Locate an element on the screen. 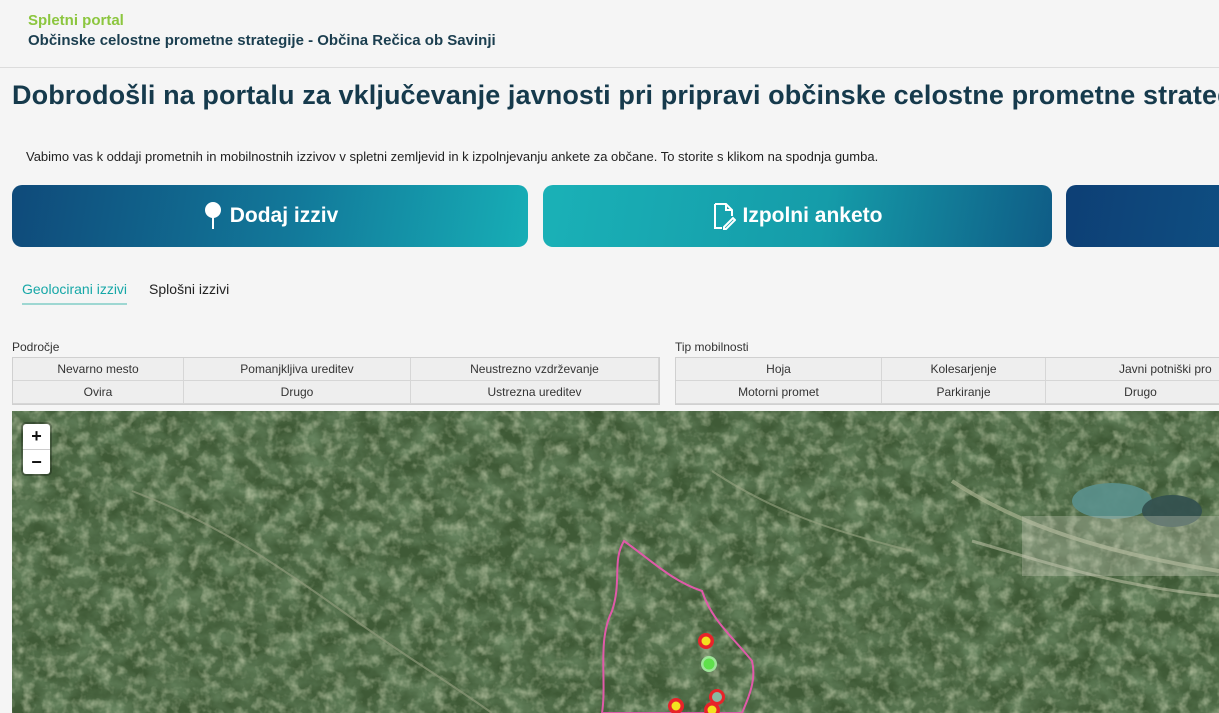 The image size is (1219, 713). challenge-tabs: Geolocirani izzivi Splošni izzivi is located at coordinates (136, 293).